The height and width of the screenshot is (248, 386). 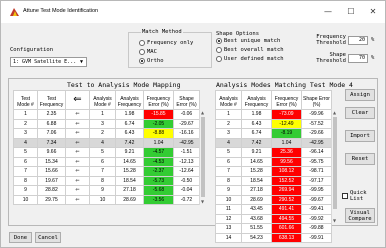 What do you see at coordinates (316, 123) in the screenshot?
I see `shape-error-cell: -57.52` at bounding box center [316, 123].